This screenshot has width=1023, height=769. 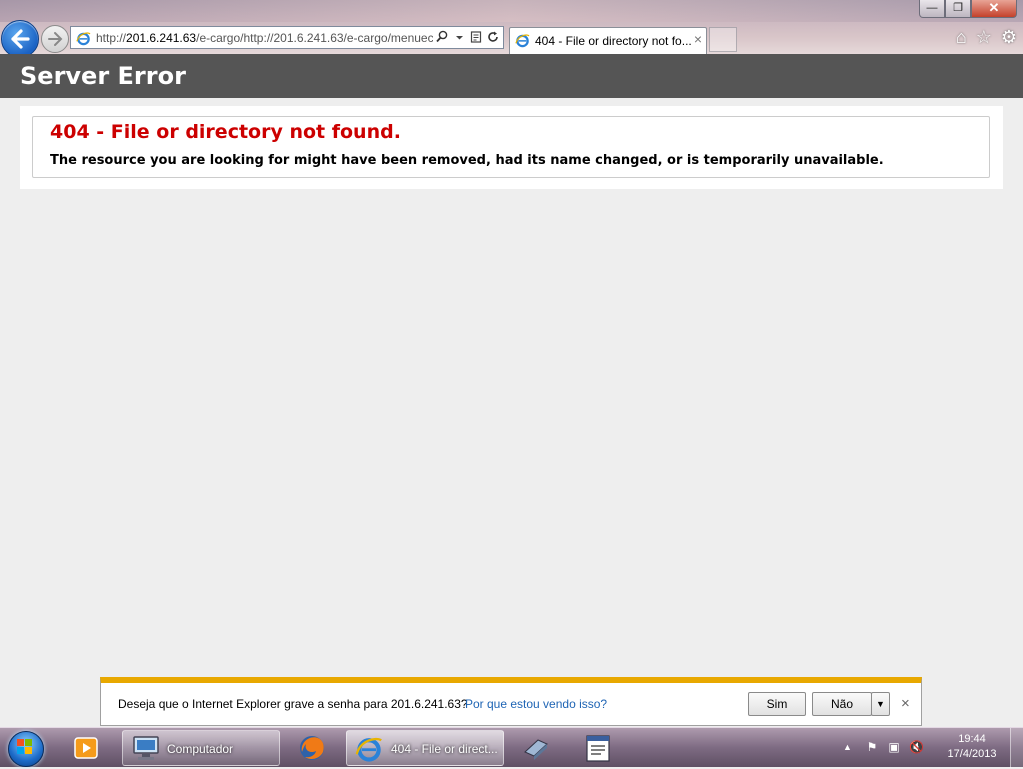 I want to click on favorites-star-icon: ☆, so click(x=984, y=37).